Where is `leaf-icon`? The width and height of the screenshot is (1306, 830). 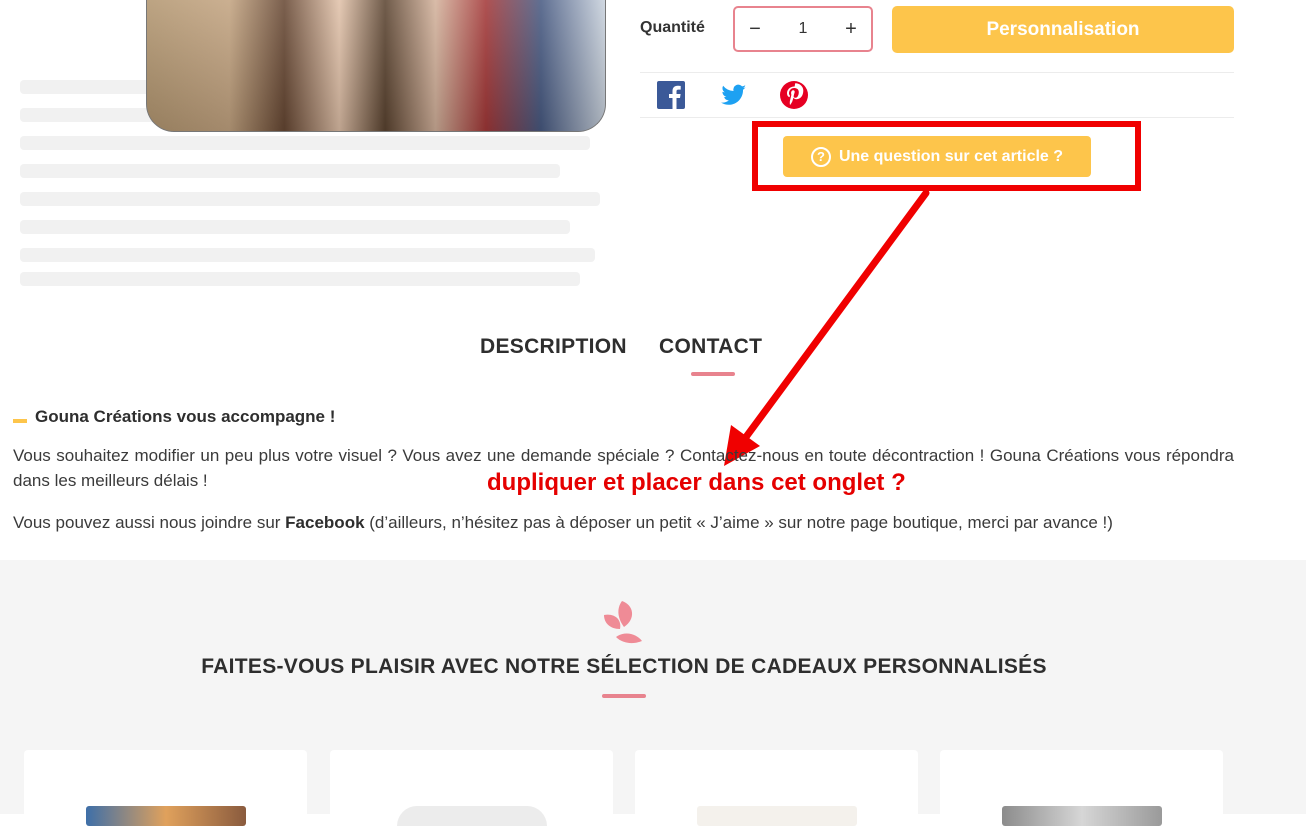
leaf-icon is located at coordinates (623, 622).